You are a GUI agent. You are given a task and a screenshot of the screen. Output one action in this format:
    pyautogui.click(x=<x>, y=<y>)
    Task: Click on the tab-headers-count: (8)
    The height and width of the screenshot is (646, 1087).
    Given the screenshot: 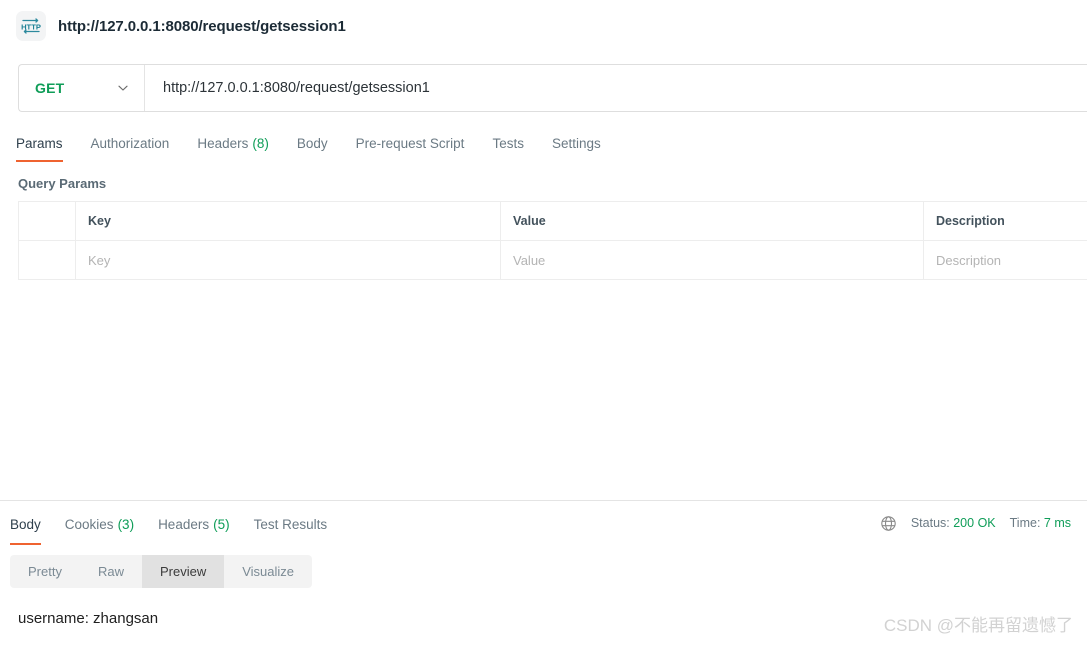 What is the action you would take?
    pyautogui.click(x=260, y=143)
    